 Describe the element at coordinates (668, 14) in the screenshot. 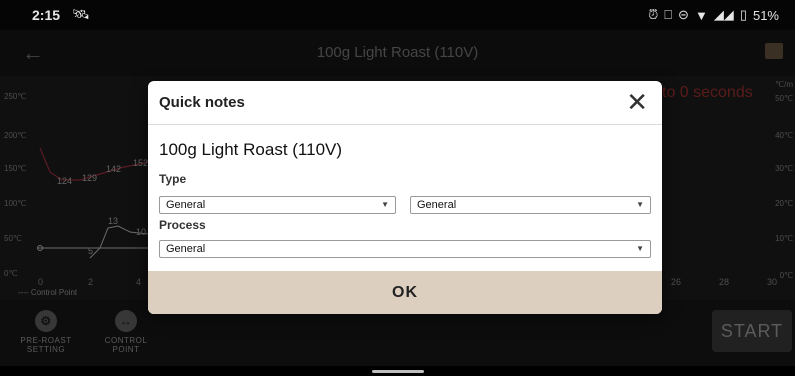

I see `vibrate-icon: ⎕` at that location.